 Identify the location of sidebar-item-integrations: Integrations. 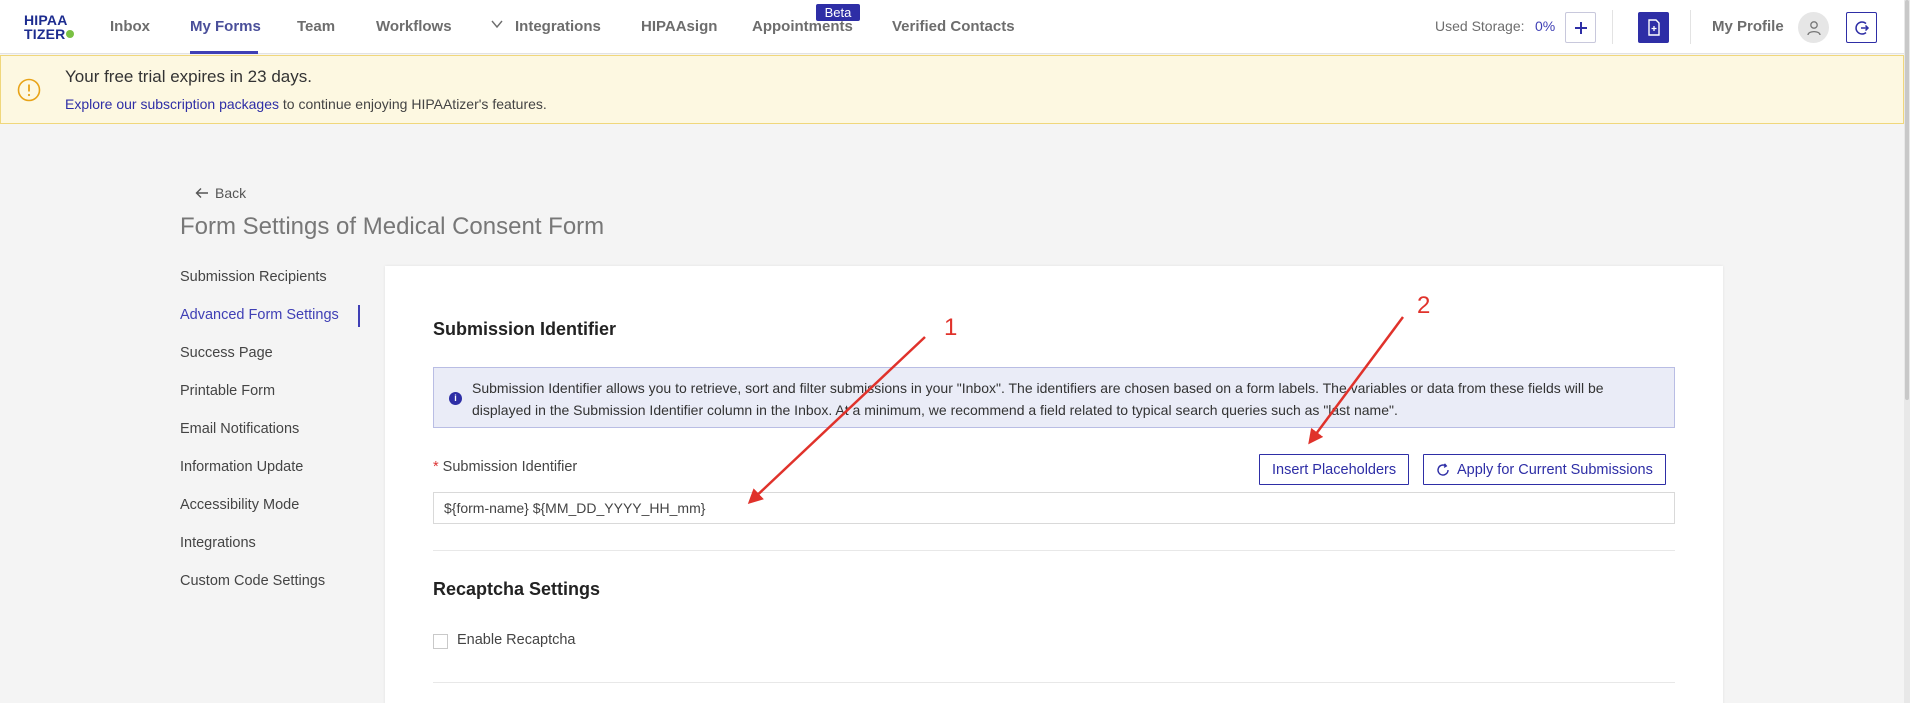
(218, 543).